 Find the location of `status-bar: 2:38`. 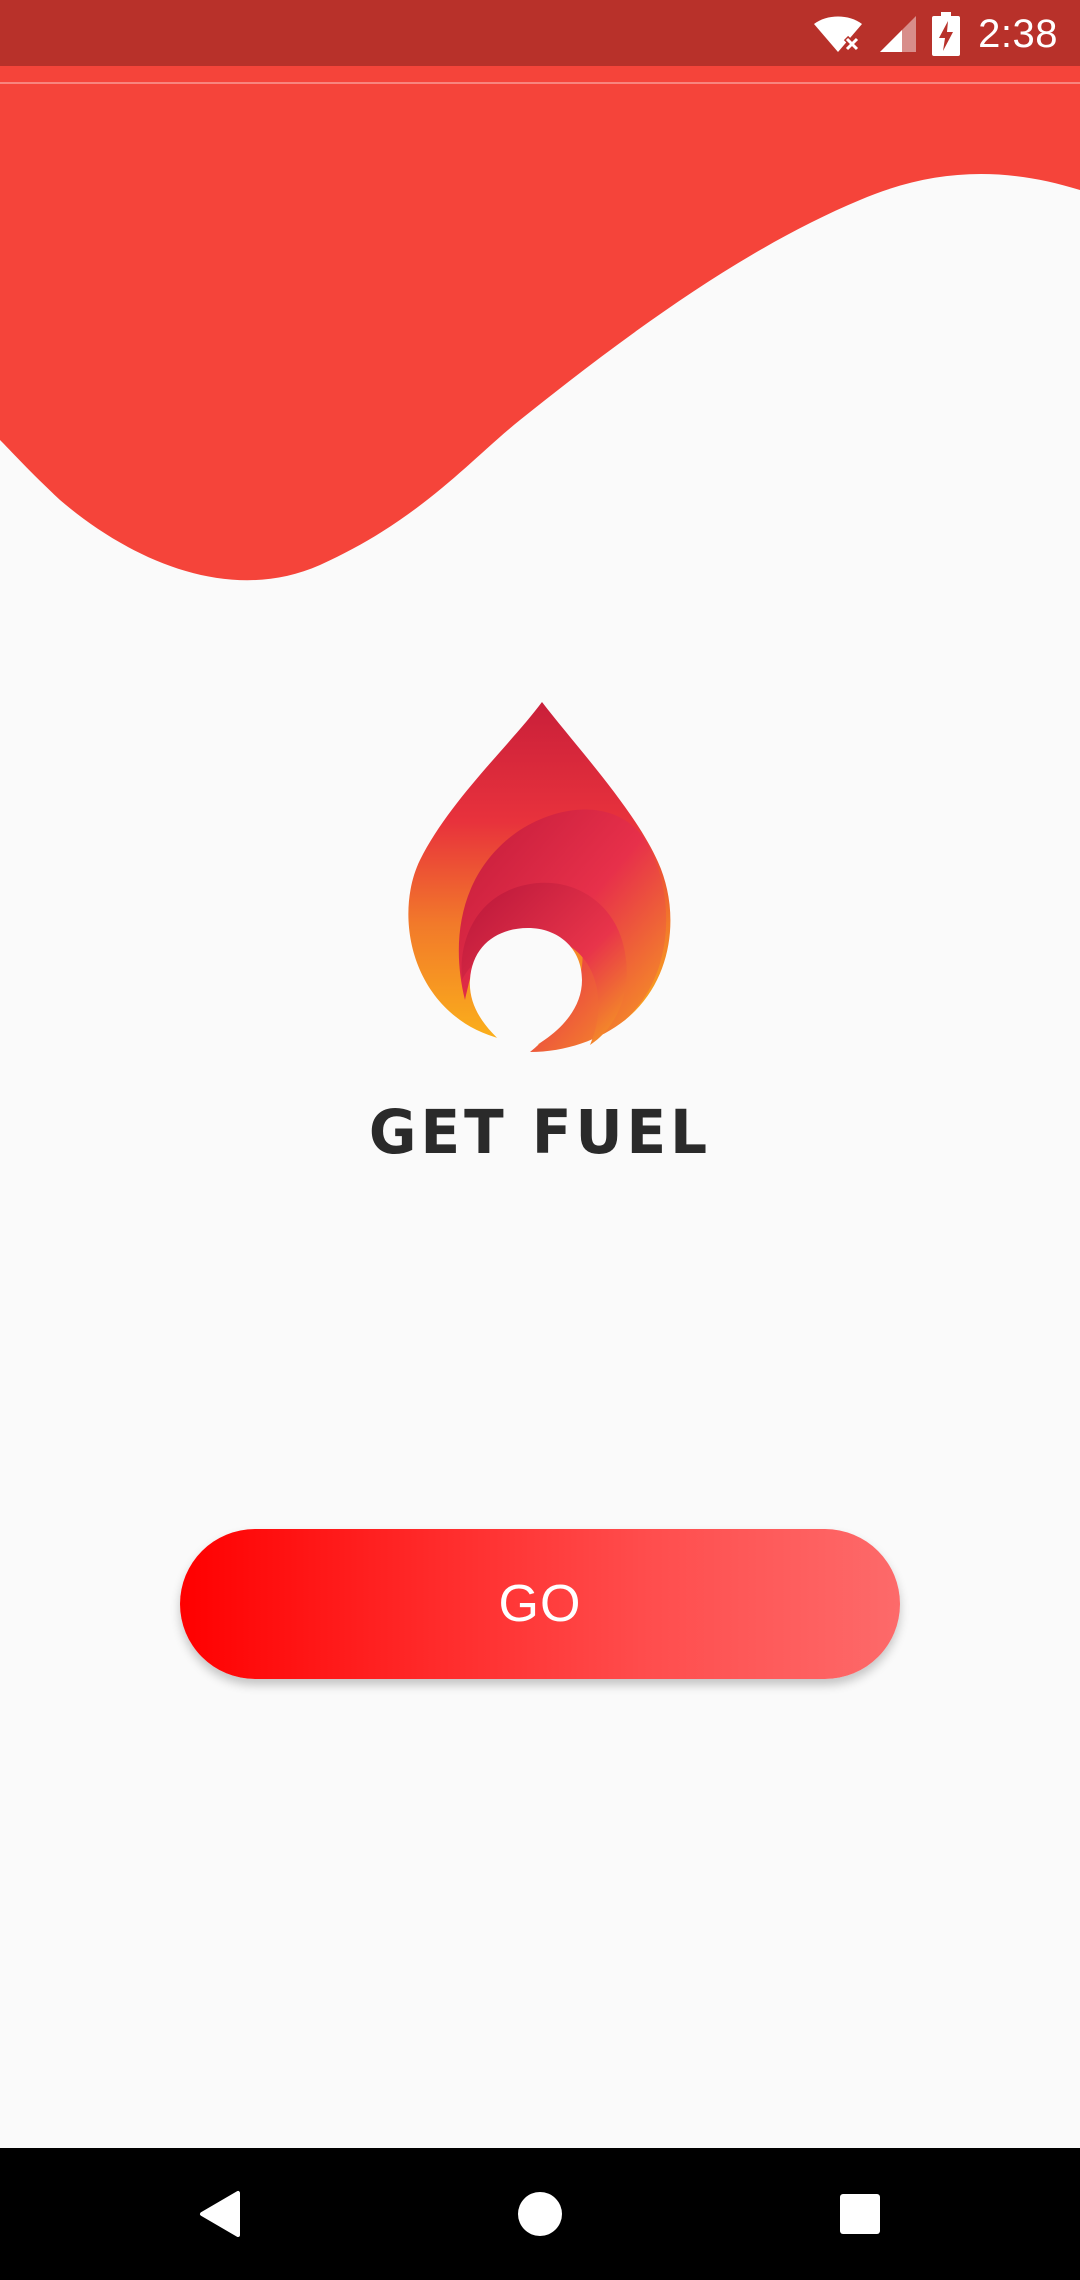

status-bar: 2:38 is located at coordinates (540, 33).